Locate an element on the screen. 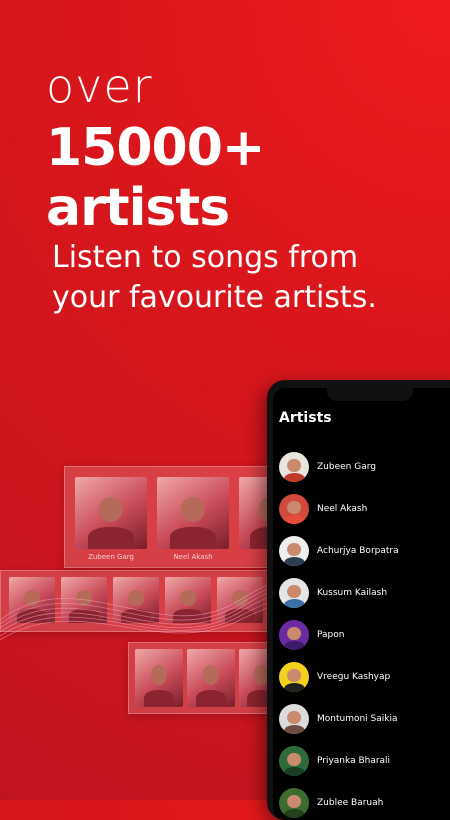  artist-list-item: Achurjya Borpatra is located at coordinates (364, 551).